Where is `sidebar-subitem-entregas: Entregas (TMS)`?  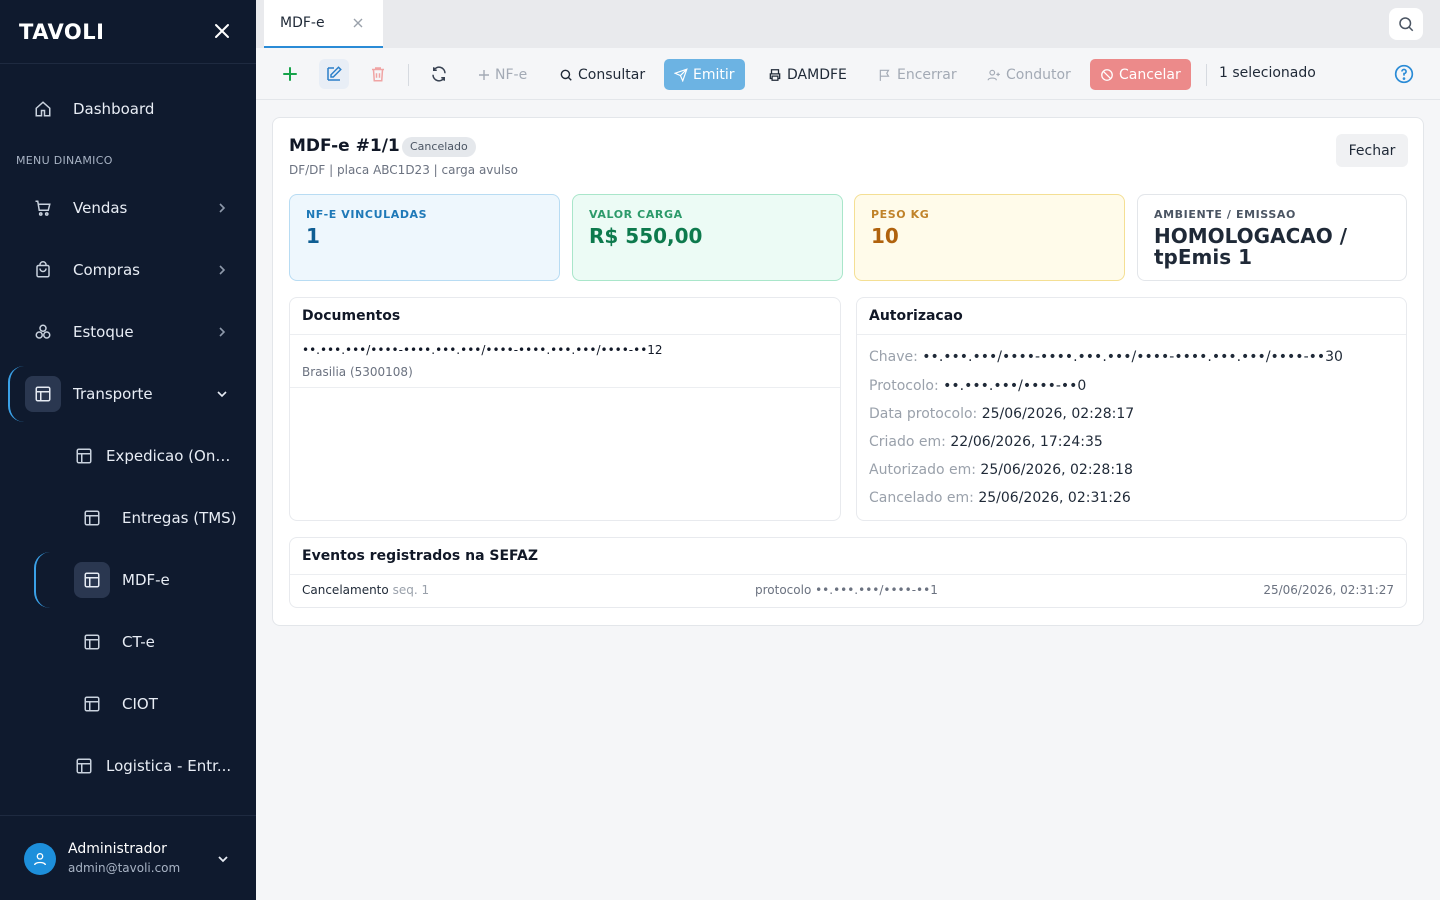
sidebar-subitem-entregas: Entregas (TMS) is located at coordinates (128, 518).